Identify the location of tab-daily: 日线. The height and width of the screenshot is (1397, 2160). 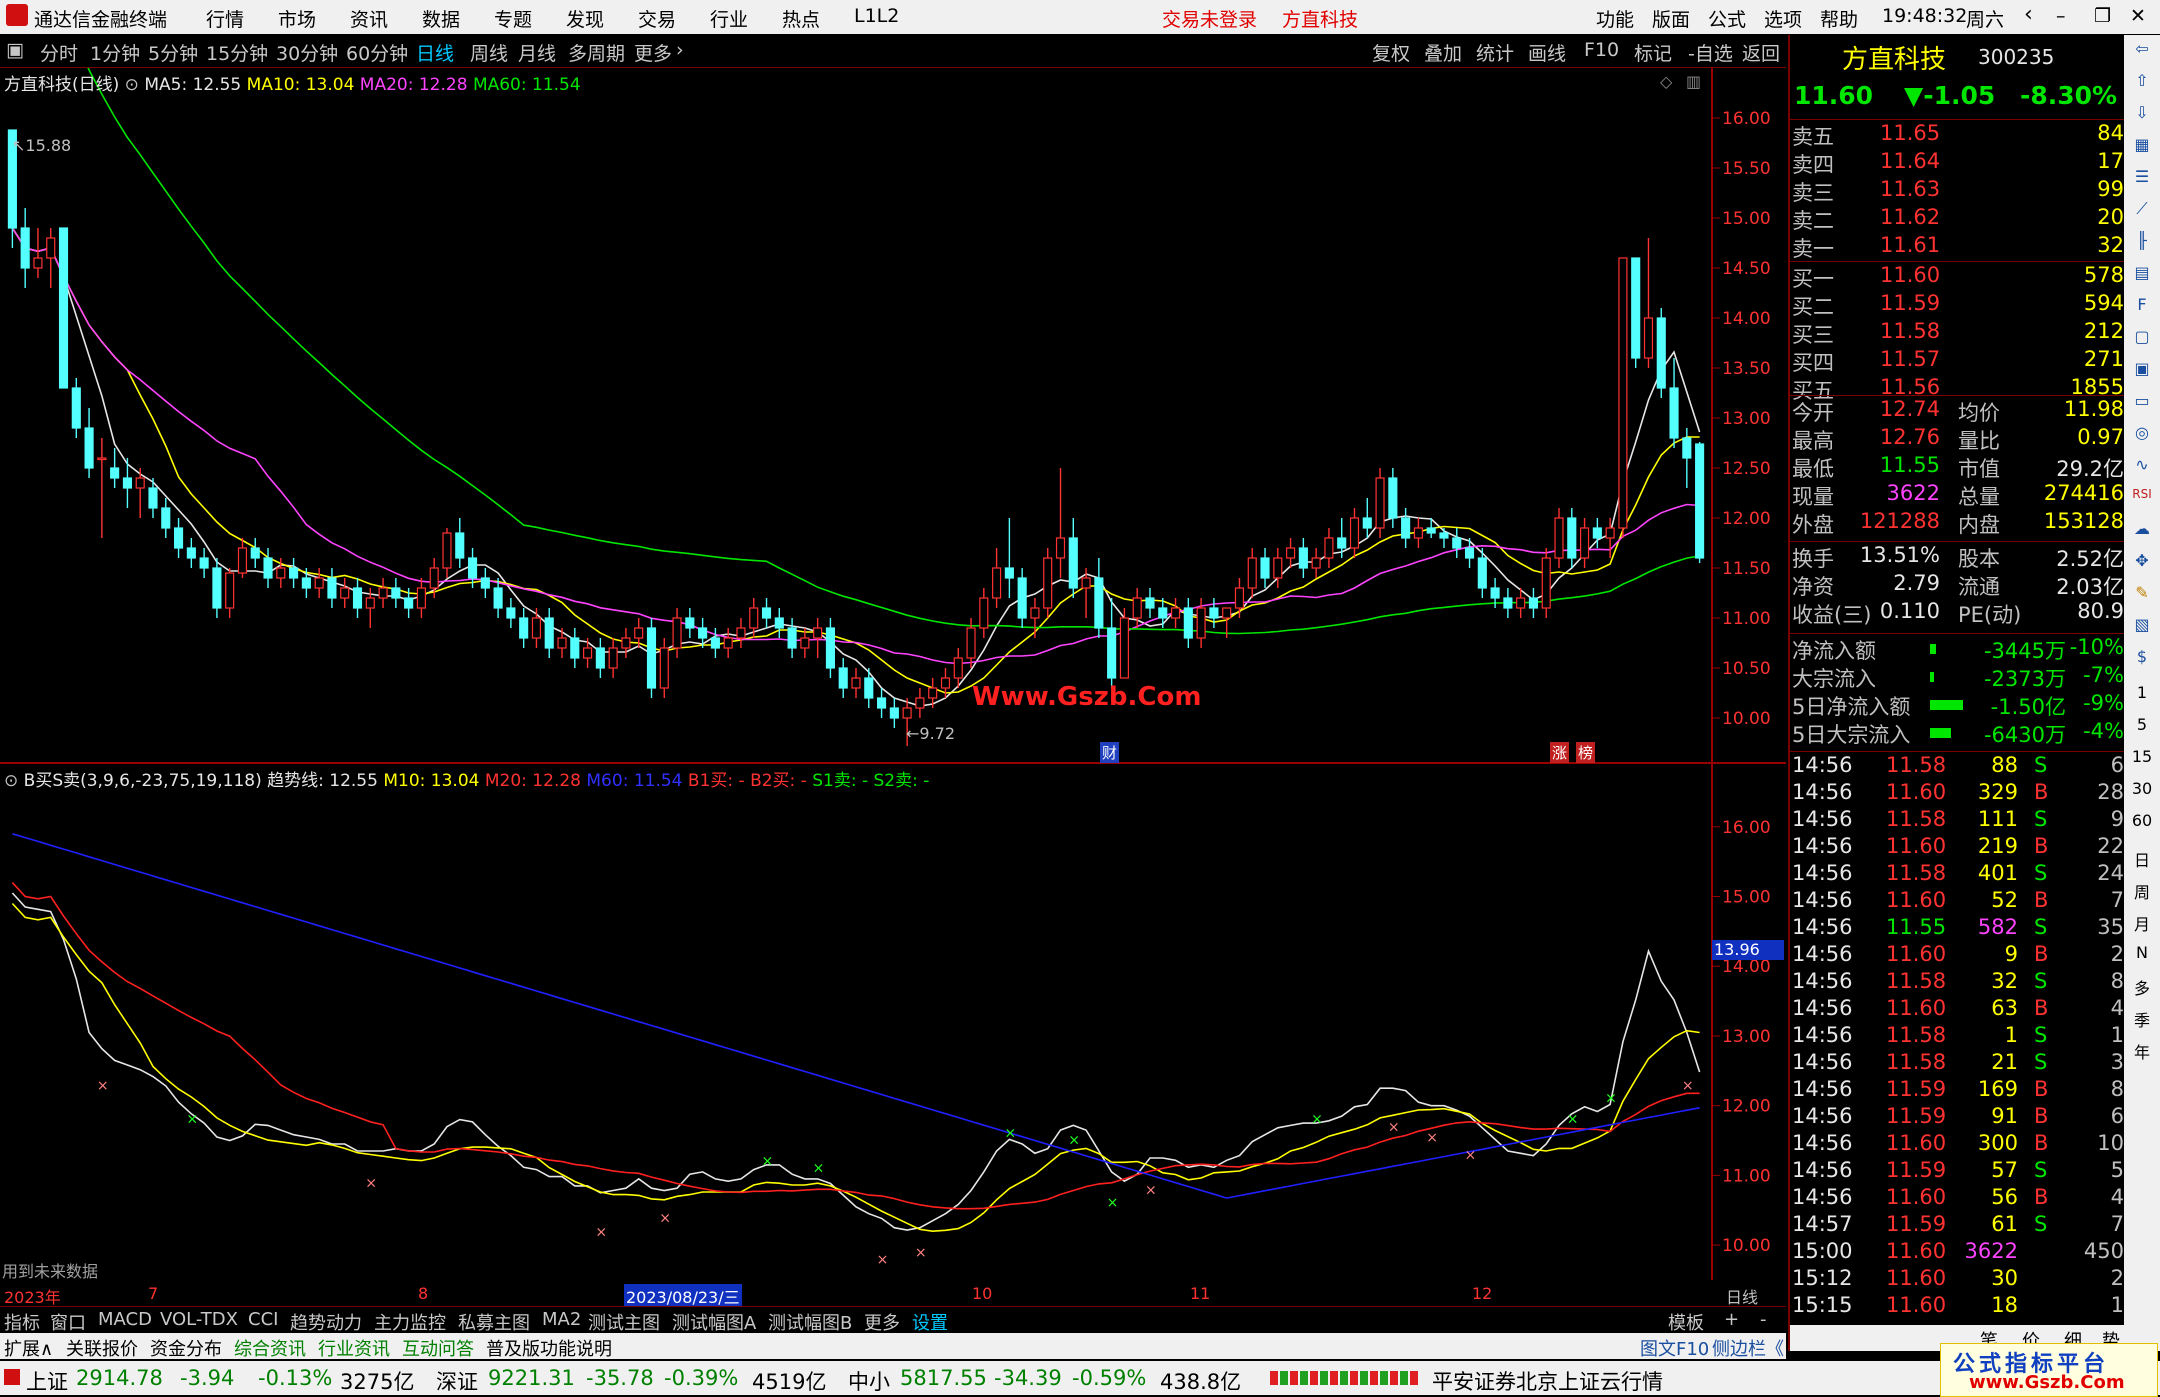
(435, 52).